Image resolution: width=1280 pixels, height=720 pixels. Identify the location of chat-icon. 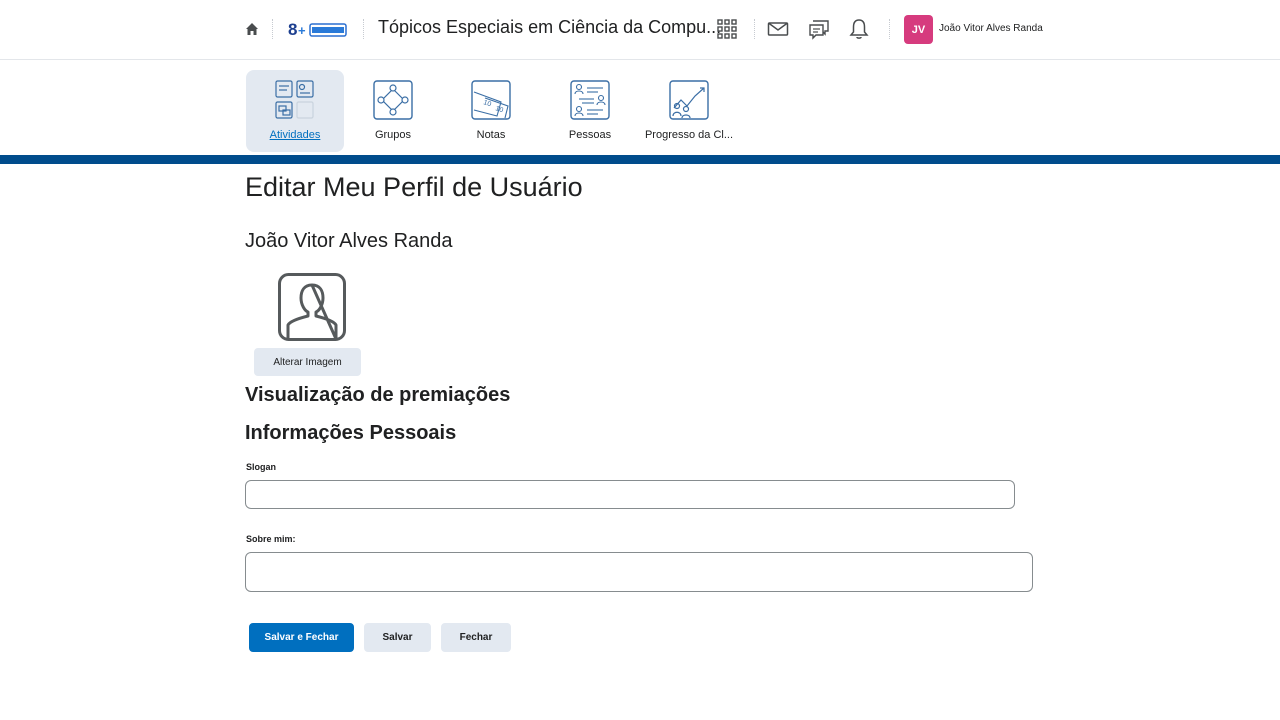
(819, 29).